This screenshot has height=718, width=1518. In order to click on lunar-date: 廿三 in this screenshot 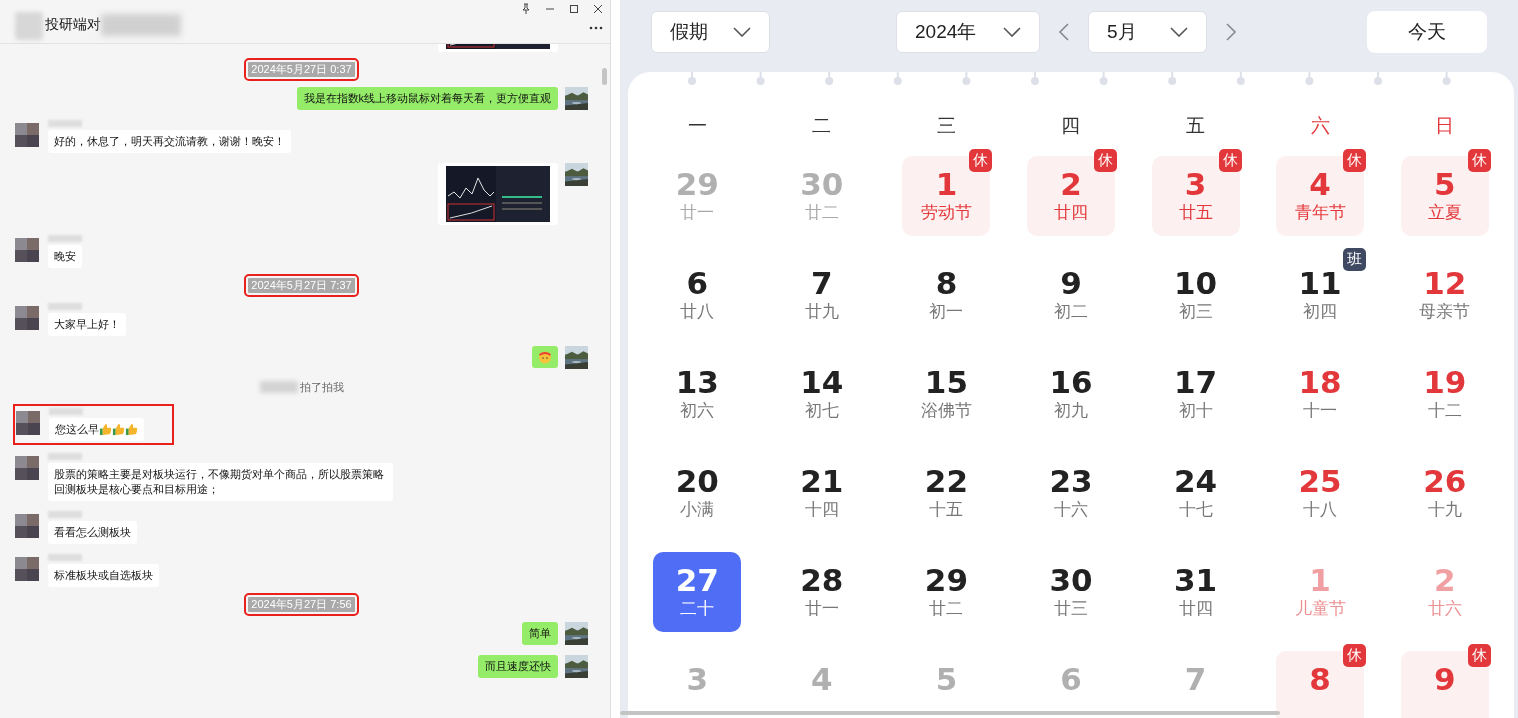, I will do `click(1071, 609)`.